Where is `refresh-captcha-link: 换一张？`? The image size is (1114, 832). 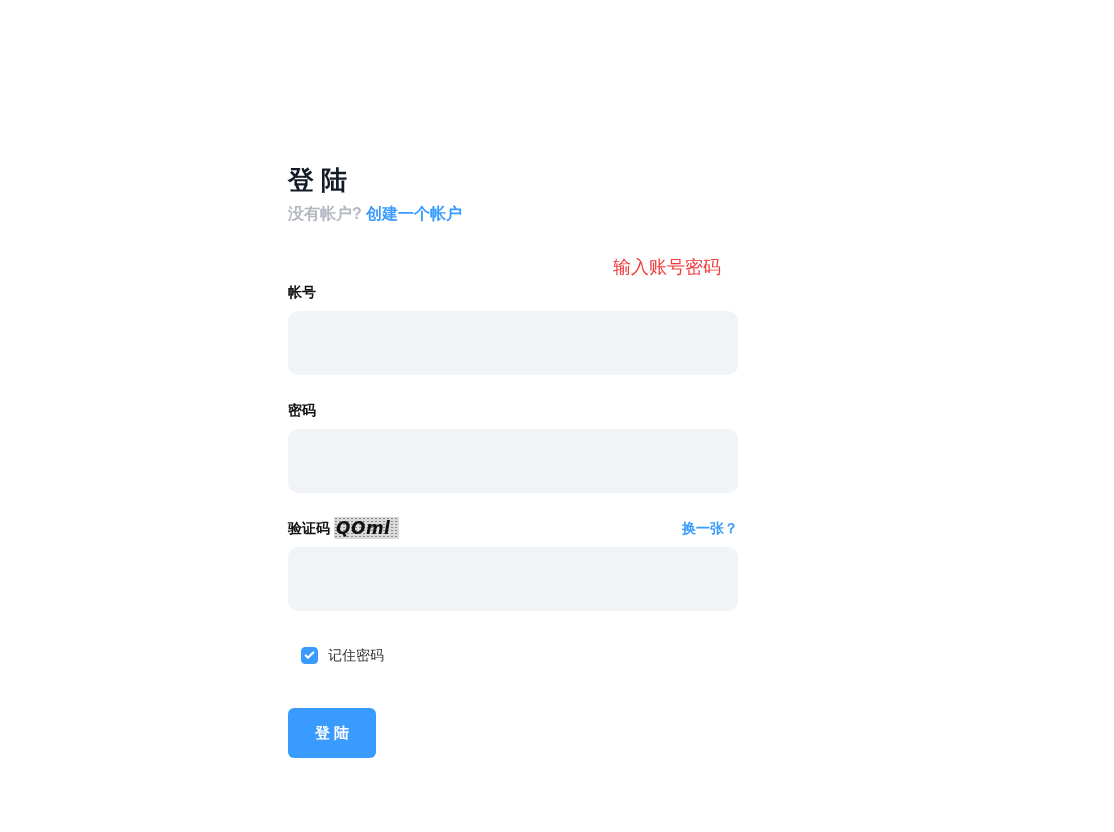 refresh-captcha-link: 换一张？ is located at coordinates (710, 528).